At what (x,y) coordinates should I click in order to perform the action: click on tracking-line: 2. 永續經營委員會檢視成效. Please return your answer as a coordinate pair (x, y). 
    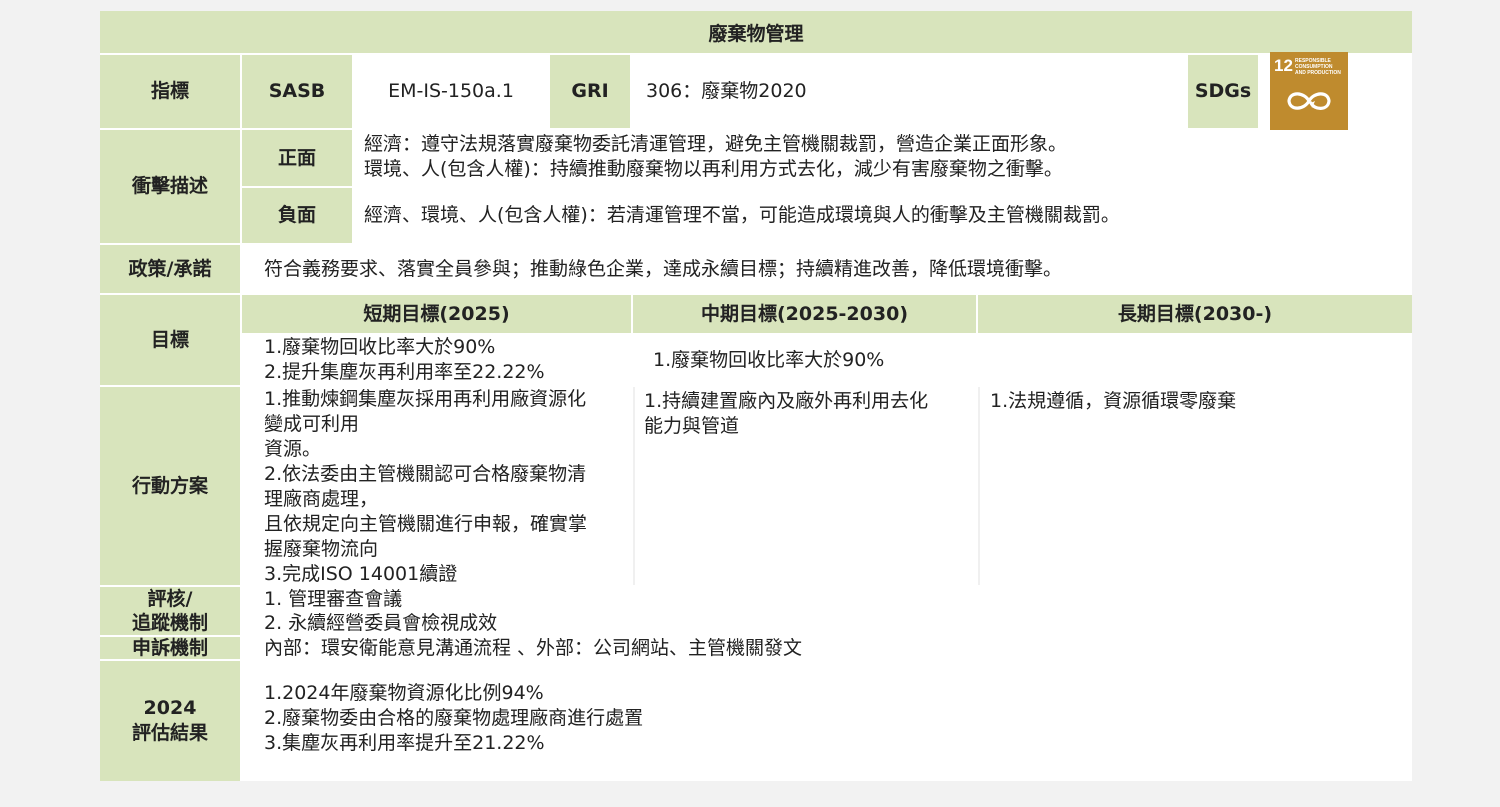
    Looking at the image, I should click on (381, 623).